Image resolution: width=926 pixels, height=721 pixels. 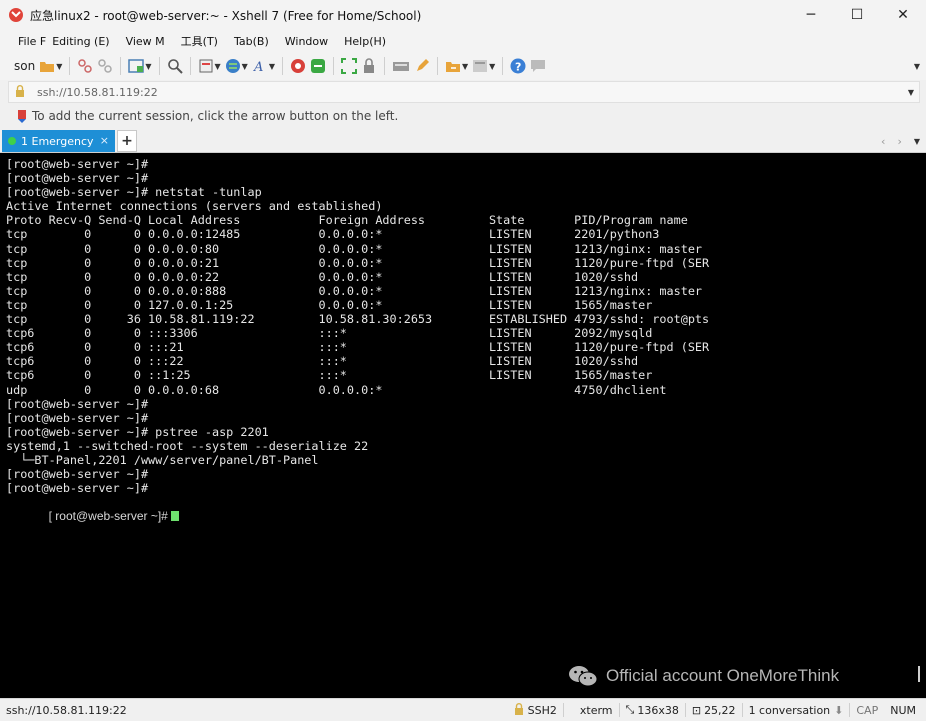 I want to click on menu-help: Help(H), so click(x=365, y=41).